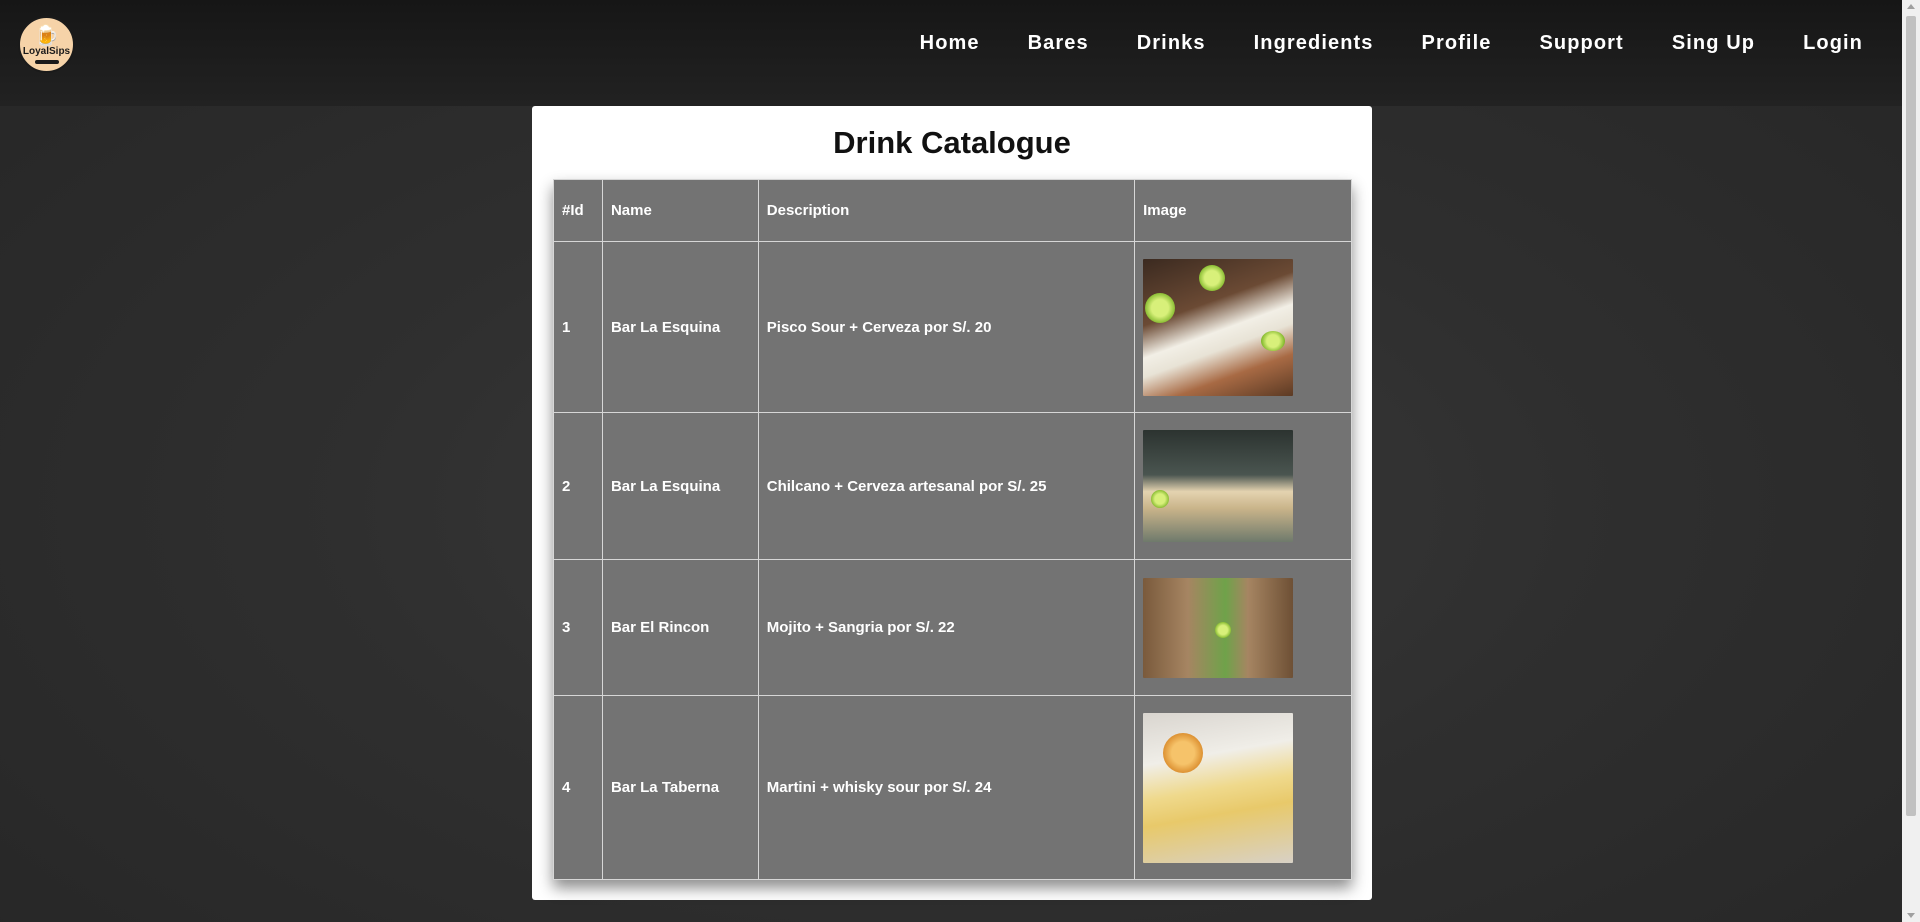 Image resolution: width=1920 pixels, height=922 pixels. Describe the element at coordinates (46, 51) in the screenshot. I see `logo-text: LoyalSips` at that location.